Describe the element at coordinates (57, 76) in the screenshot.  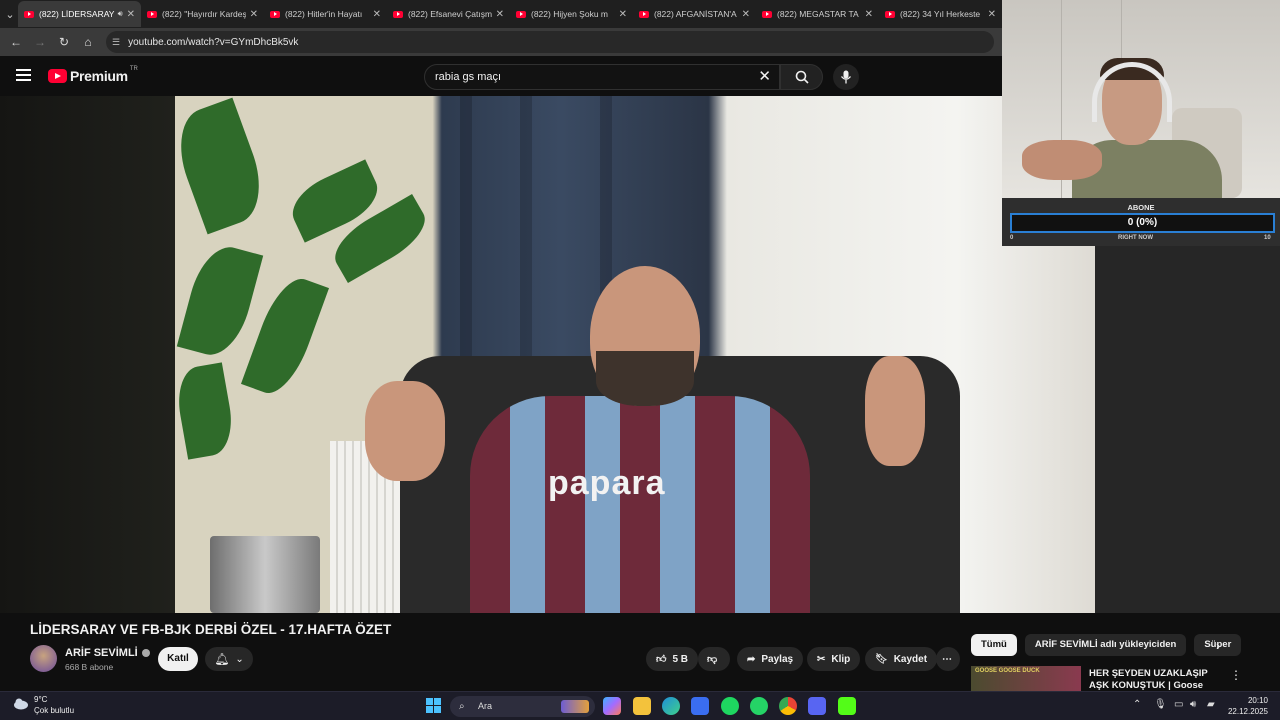
I see `youtube-play-icon` at that location.